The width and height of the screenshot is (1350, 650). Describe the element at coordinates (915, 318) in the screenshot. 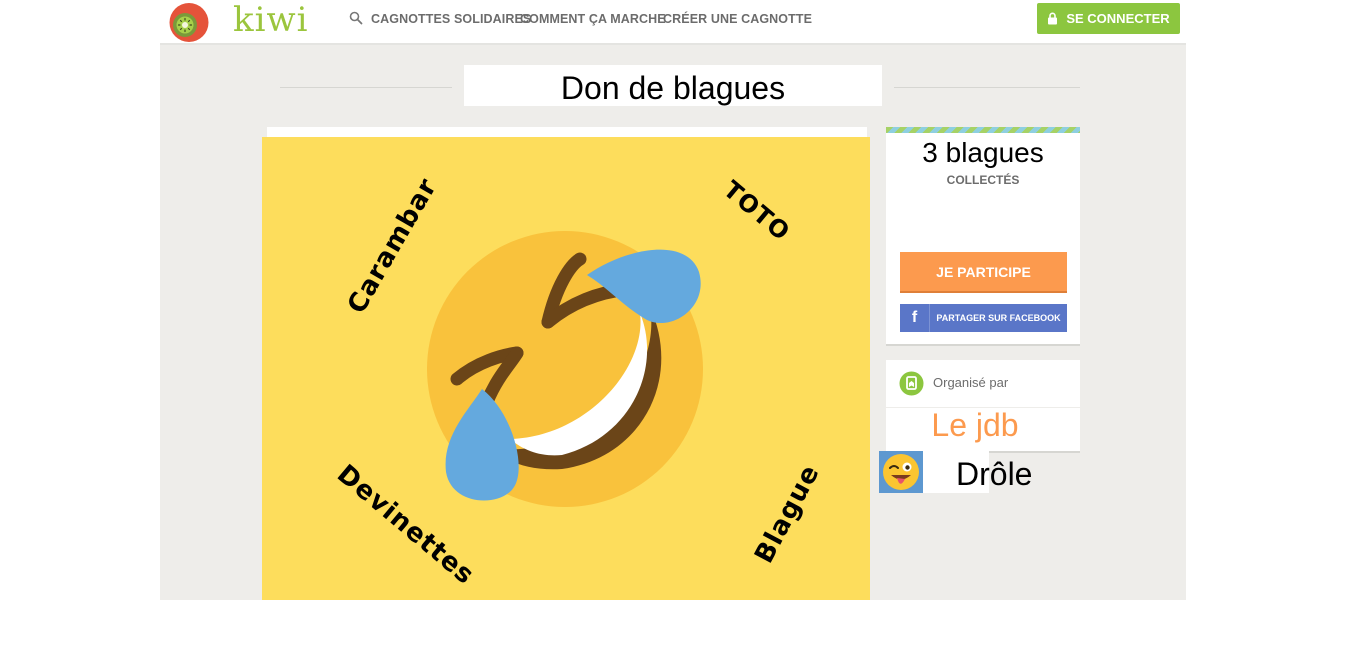

I see `facebook-icon: f` at that location.